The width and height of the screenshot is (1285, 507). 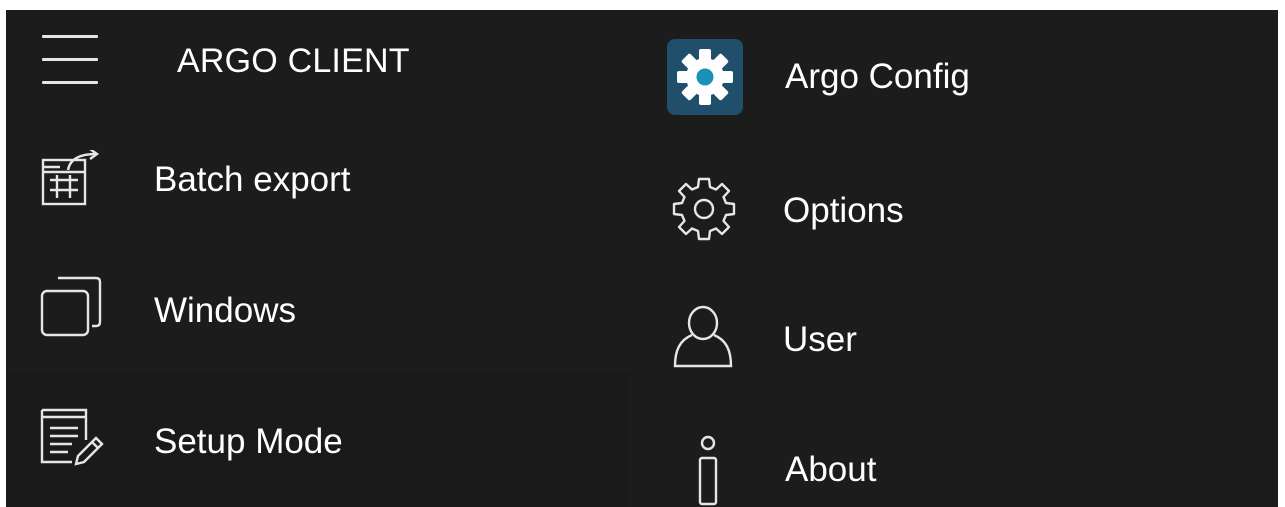 What do you see at coordinates (954, 338) in the screenshot?
I see `menu-item-user: User` at bounding box center [954, 338].